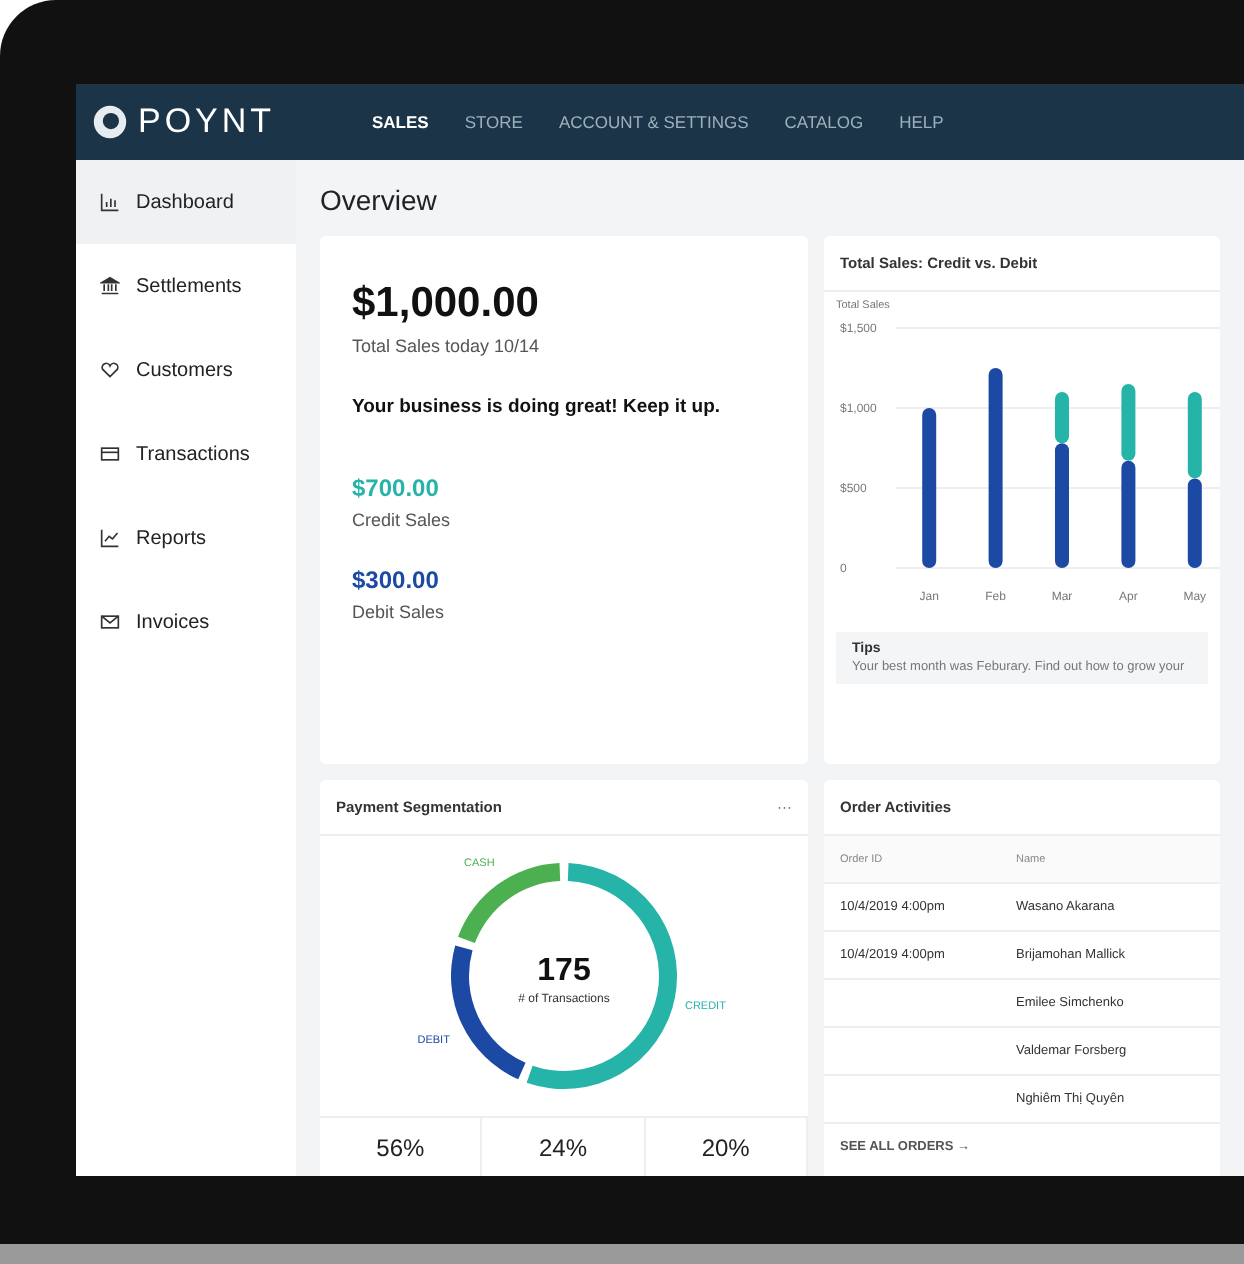  What do you see at coordinates (447, 346) in the screenshot?
I see `total-label: Total Sales today 10/14` at bounding box center [447, 346].